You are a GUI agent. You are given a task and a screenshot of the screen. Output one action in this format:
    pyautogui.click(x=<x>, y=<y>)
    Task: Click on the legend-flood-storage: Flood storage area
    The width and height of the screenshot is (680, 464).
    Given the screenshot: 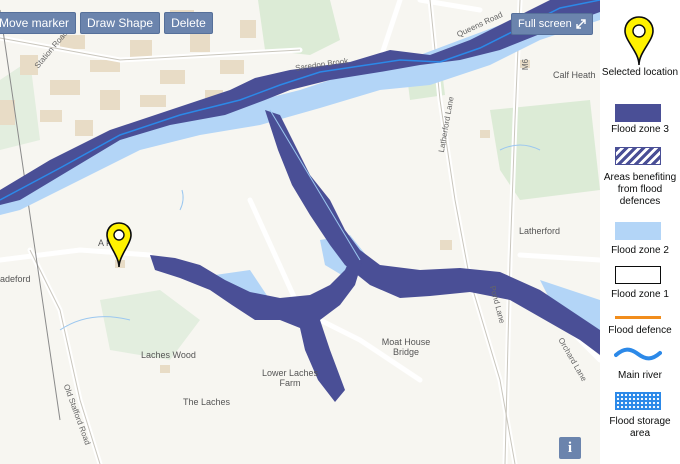 What is the action you would take?
    pyautogui.click(x=640, y=427)
    